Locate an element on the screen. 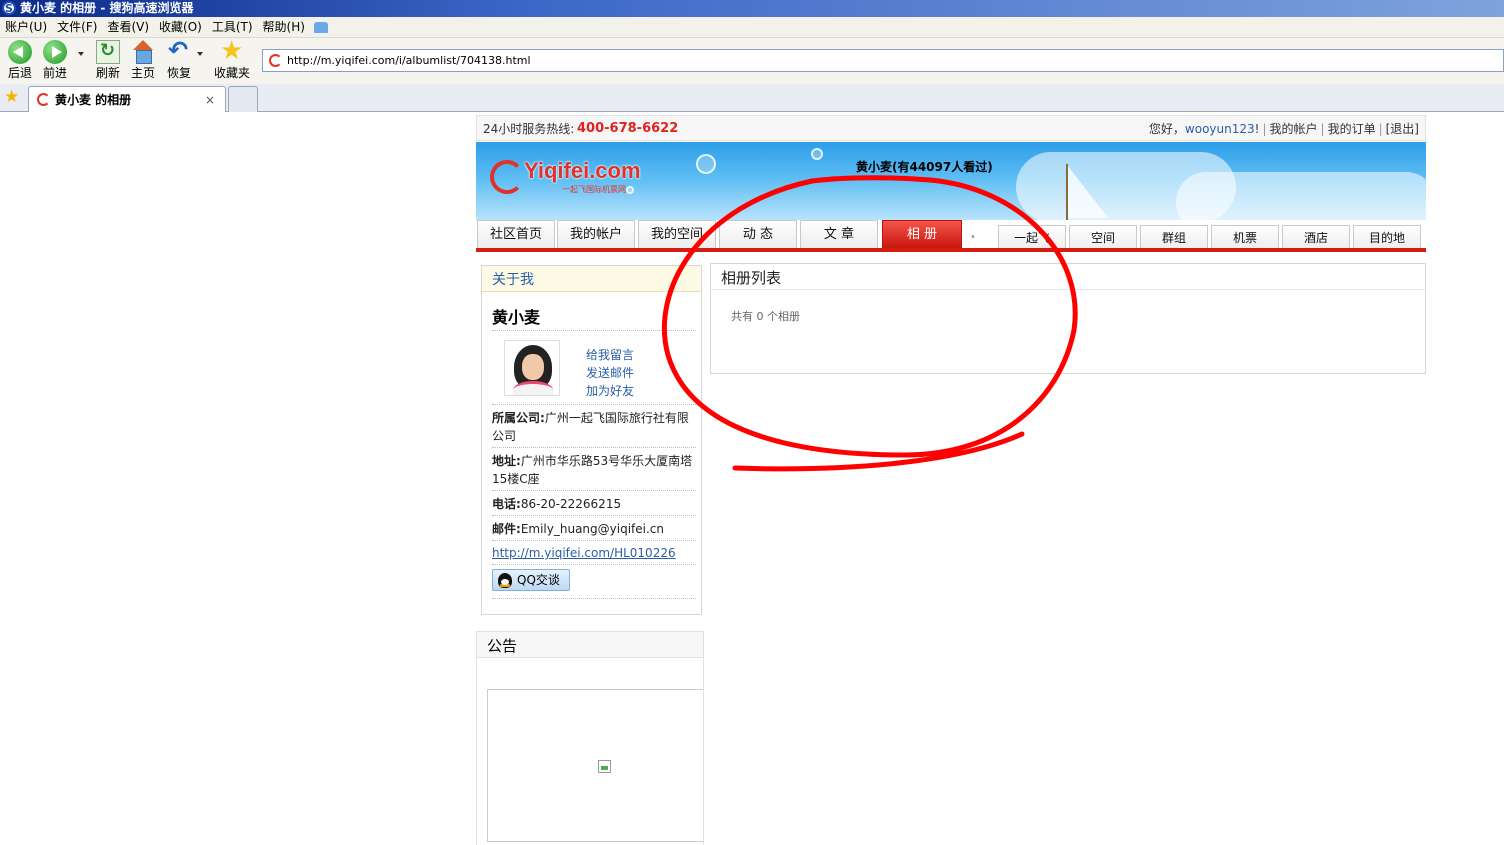 This screenshot has height=845, width=1504. nav-flights: 机票 is located at coordinates (1245, 236).